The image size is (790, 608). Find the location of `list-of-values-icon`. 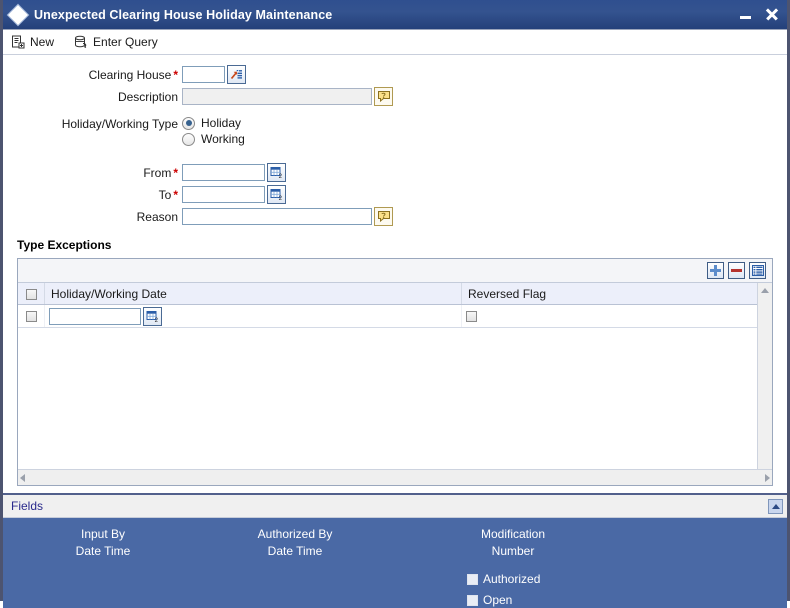

list-of-values-icon is located at coordinates (236, 75).